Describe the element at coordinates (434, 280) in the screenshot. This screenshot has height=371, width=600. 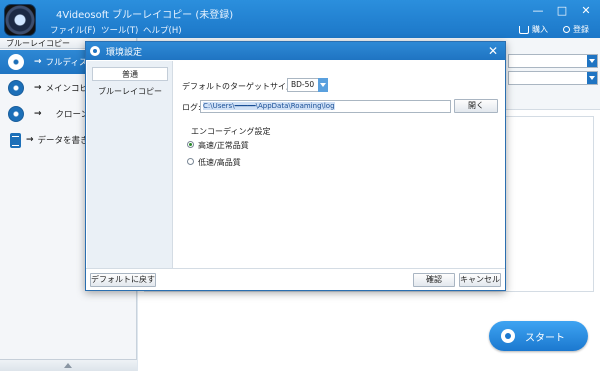
I see `ok-button: 確認` at that location.